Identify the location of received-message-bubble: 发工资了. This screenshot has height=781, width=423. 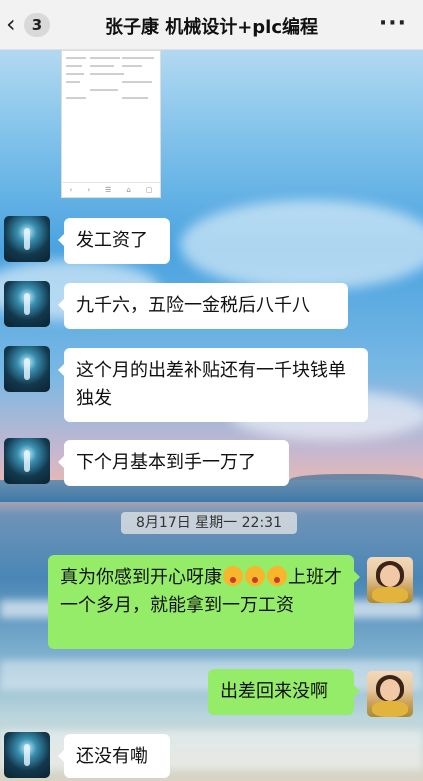
(114, 241).